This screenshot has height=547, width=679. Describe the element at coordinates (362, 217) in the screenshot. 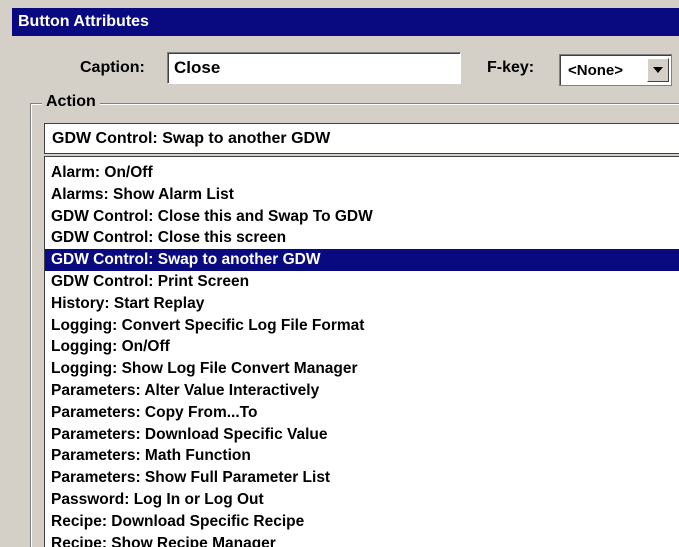

I see `list-item: GDW Control: Close this and Swap To GDW` at that location.